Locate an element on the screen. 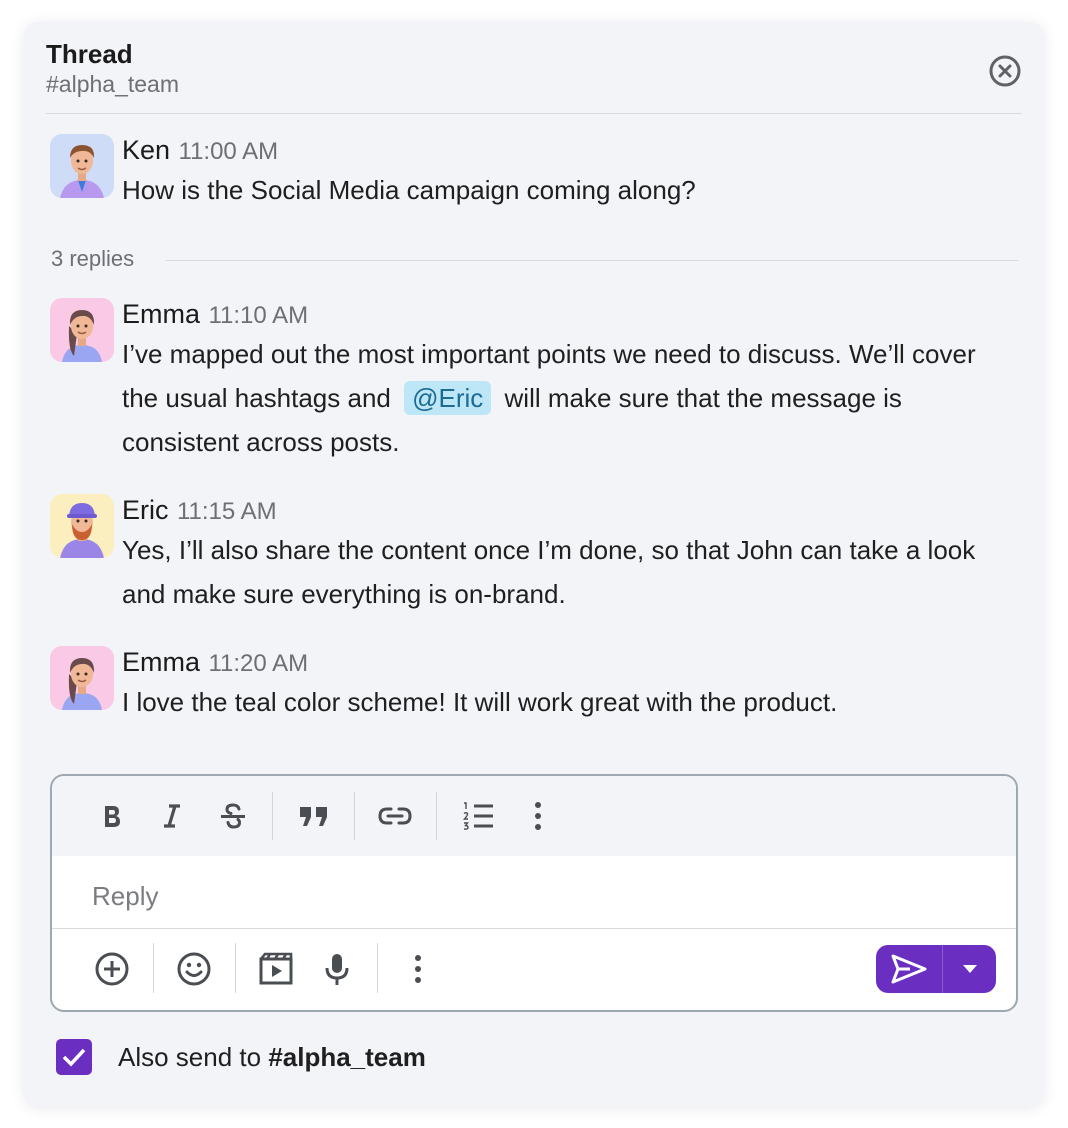  send-button-group is located at coordinates (936, 969).